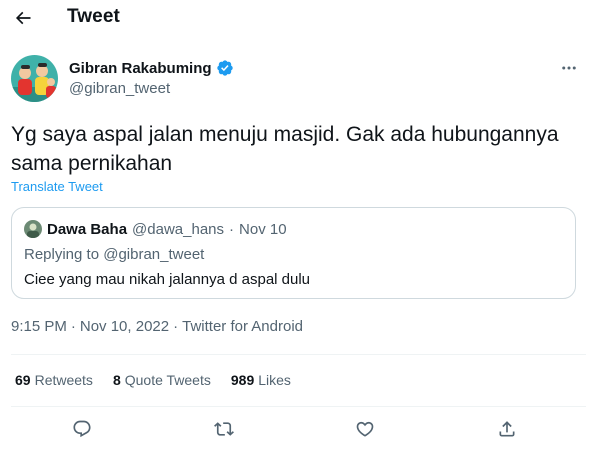  Describe the element at coordinates (298, 18) in the screenshot. I see `tweet-header: Tweet` at that location.